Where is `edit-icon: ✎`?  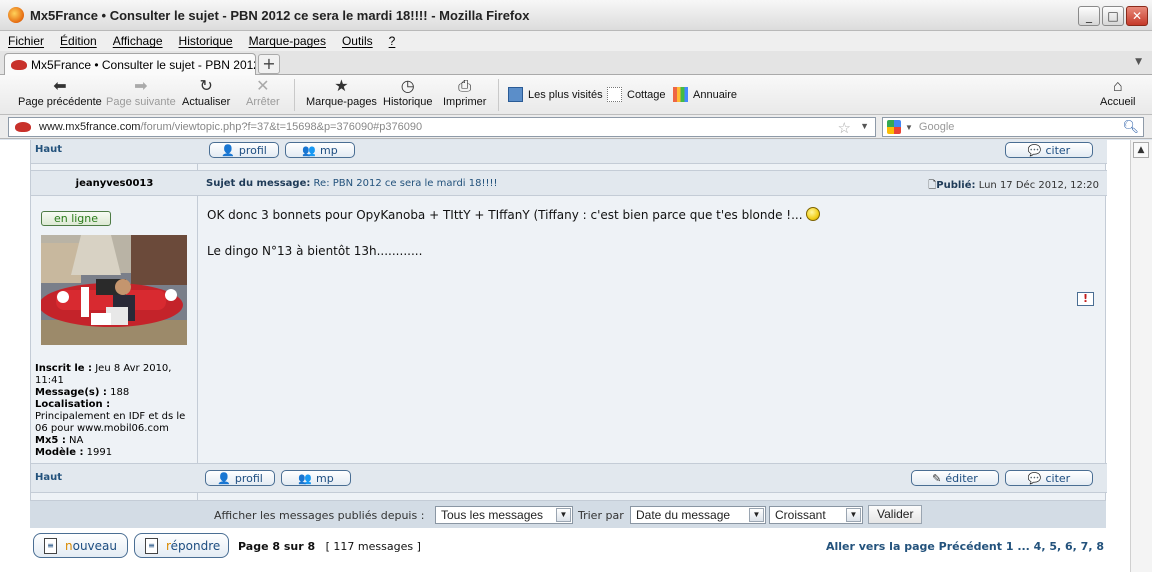 edit-icon: ✎ is located at coordinates (937, 478).